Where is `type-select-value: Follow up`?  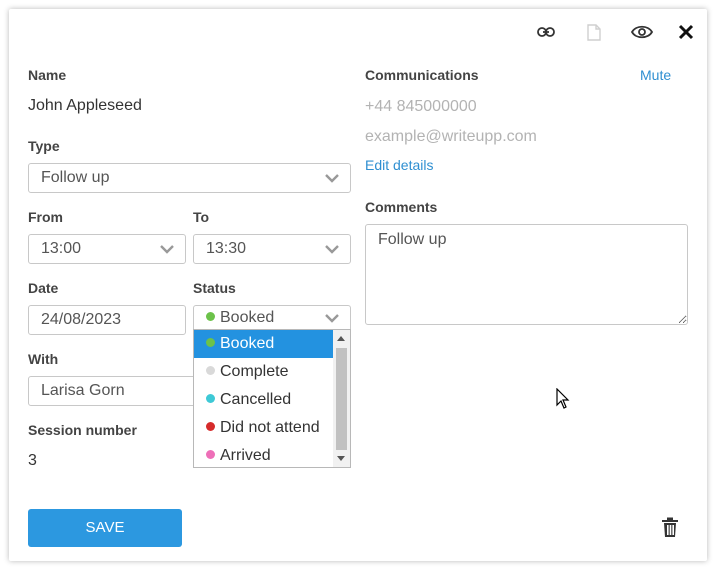
type-select-value: Follow up is located at coordinates (75, 177).